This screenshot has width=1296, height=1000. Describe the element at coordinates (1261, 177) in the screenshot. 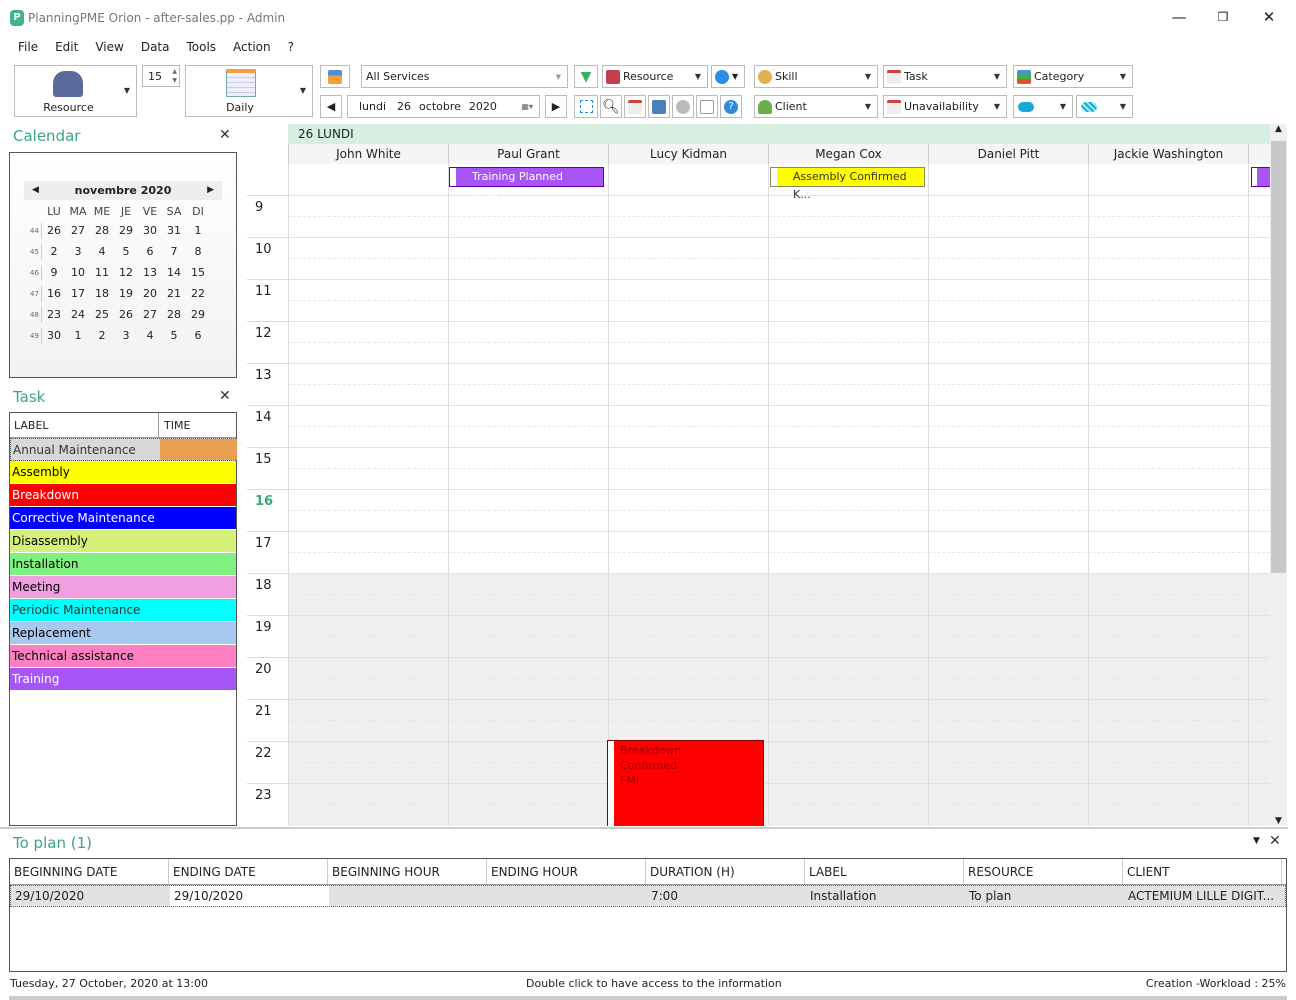

I see `allday-event-partial` at that location.